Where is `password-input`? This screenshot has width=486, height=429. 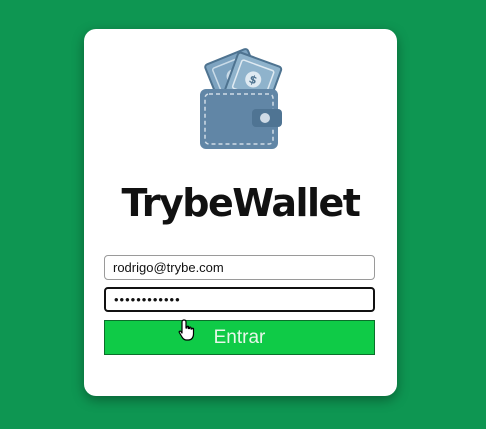
password-input is located at coordinates (239, 299).